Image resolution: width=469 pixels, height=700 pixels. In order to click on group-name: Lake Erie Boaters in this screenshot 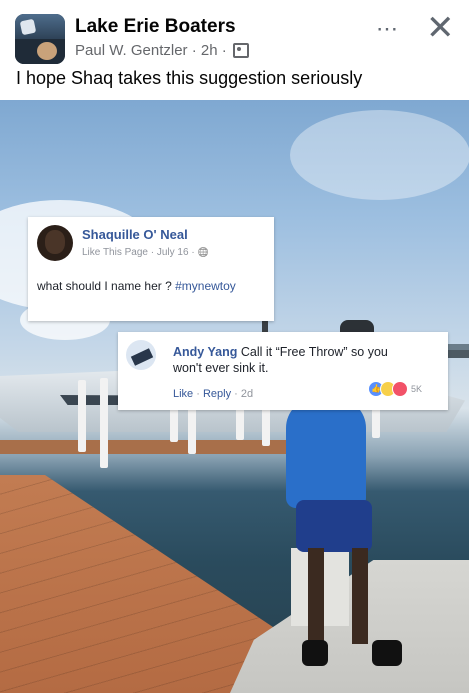, I will do `click(155, 27)`.